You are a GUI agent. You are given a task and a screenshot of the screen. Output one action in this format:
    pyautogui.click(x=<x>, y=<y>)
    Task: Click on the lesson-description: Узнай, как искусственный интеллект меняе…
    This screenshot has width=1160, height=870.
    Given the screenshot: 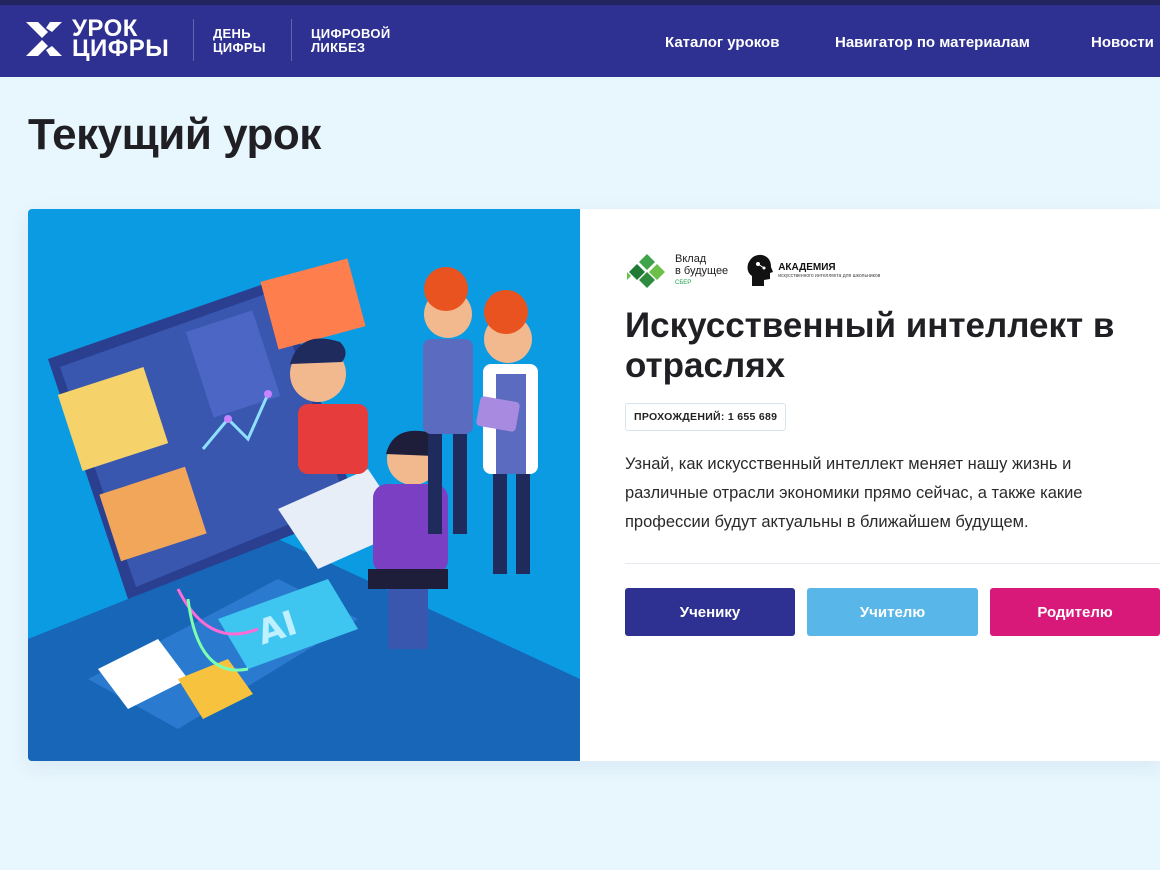 What is the action you would take?
    pyautogui.click(x=854, y=493)
    